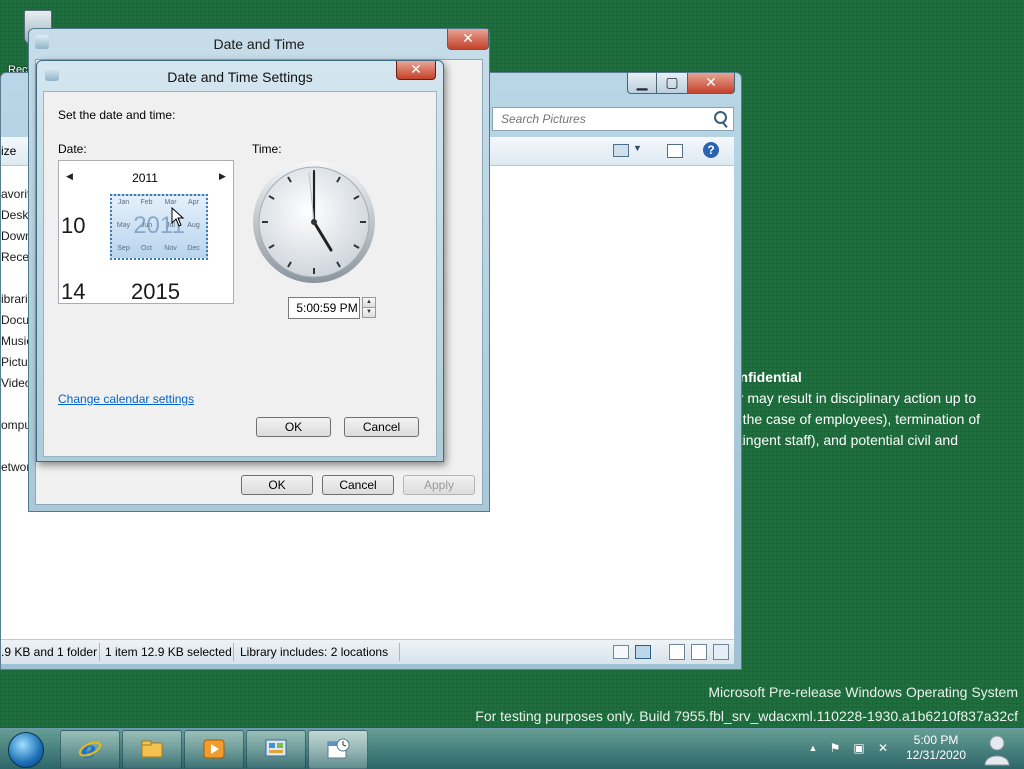 This screenshot has width=1024, height=769. What do you see at coordinates (637, 148) in the screenshot?
I see `chevron-down-icon: ▼` at bounding box center [637, 148].